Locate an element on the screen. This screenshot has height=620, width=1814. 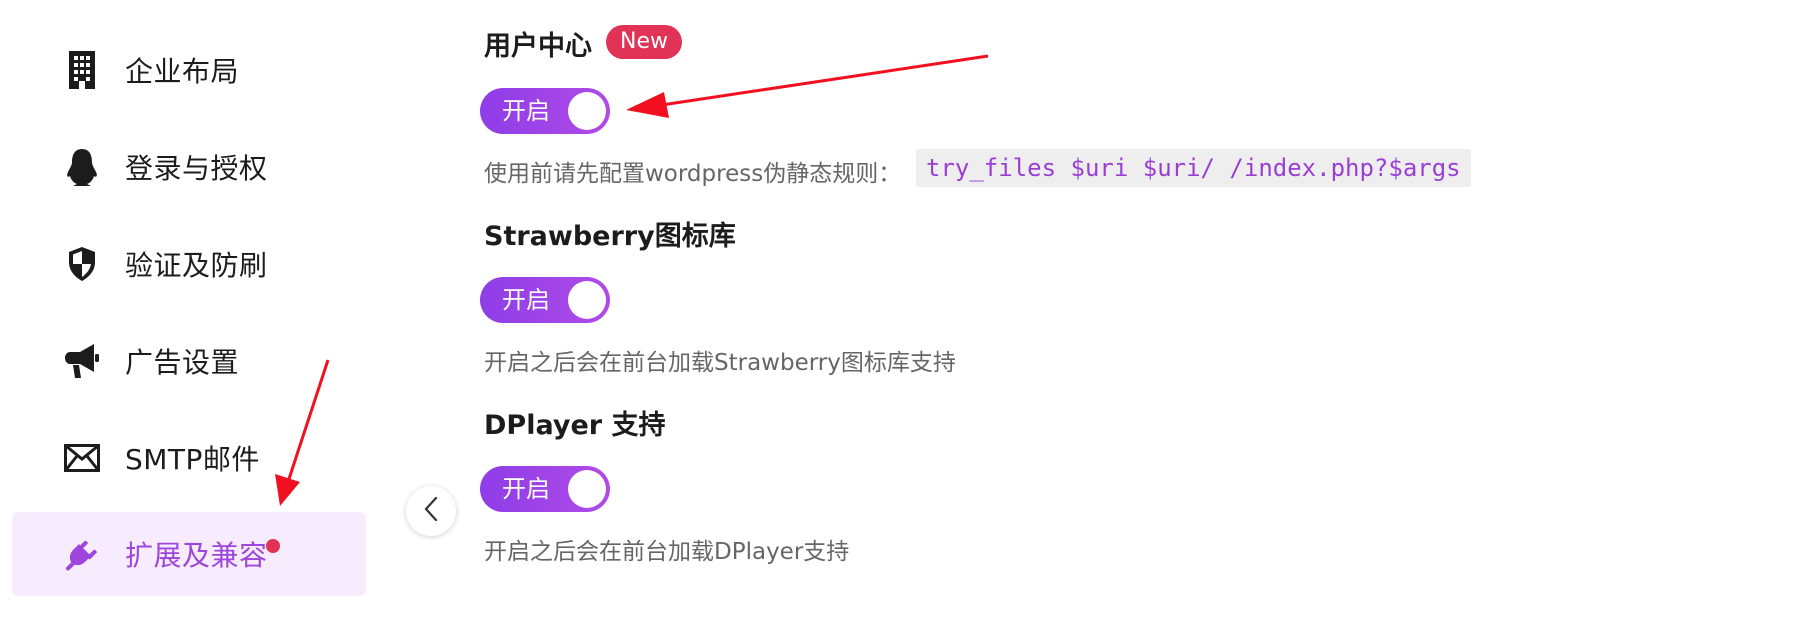
sidebar-item-verification: 验证及防刷 is located at coordinates (189, 264).